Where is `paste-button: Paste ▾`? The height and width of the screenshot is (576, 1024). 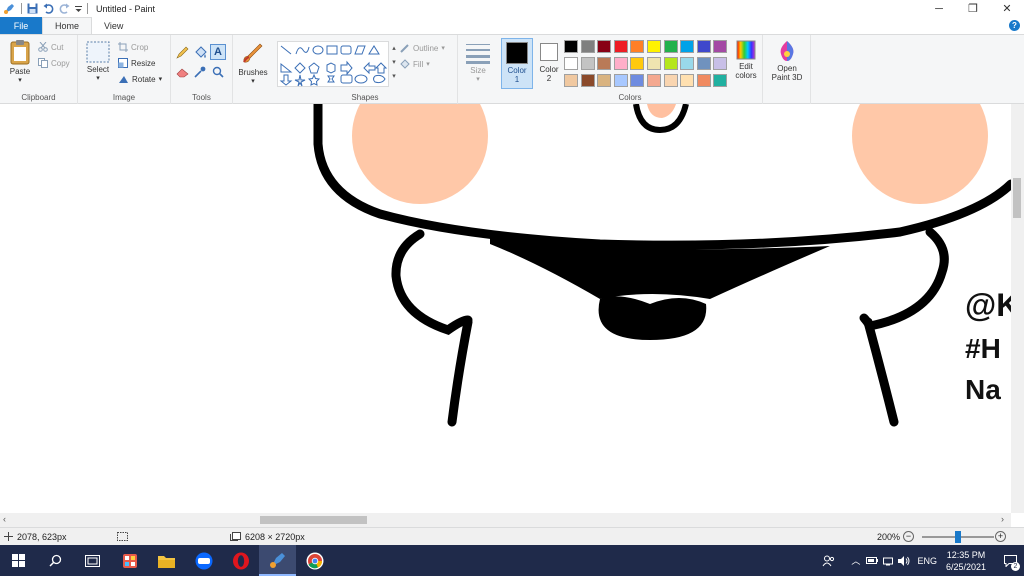 paste-button: Paste ▾ is located at coordinates (20, 61).